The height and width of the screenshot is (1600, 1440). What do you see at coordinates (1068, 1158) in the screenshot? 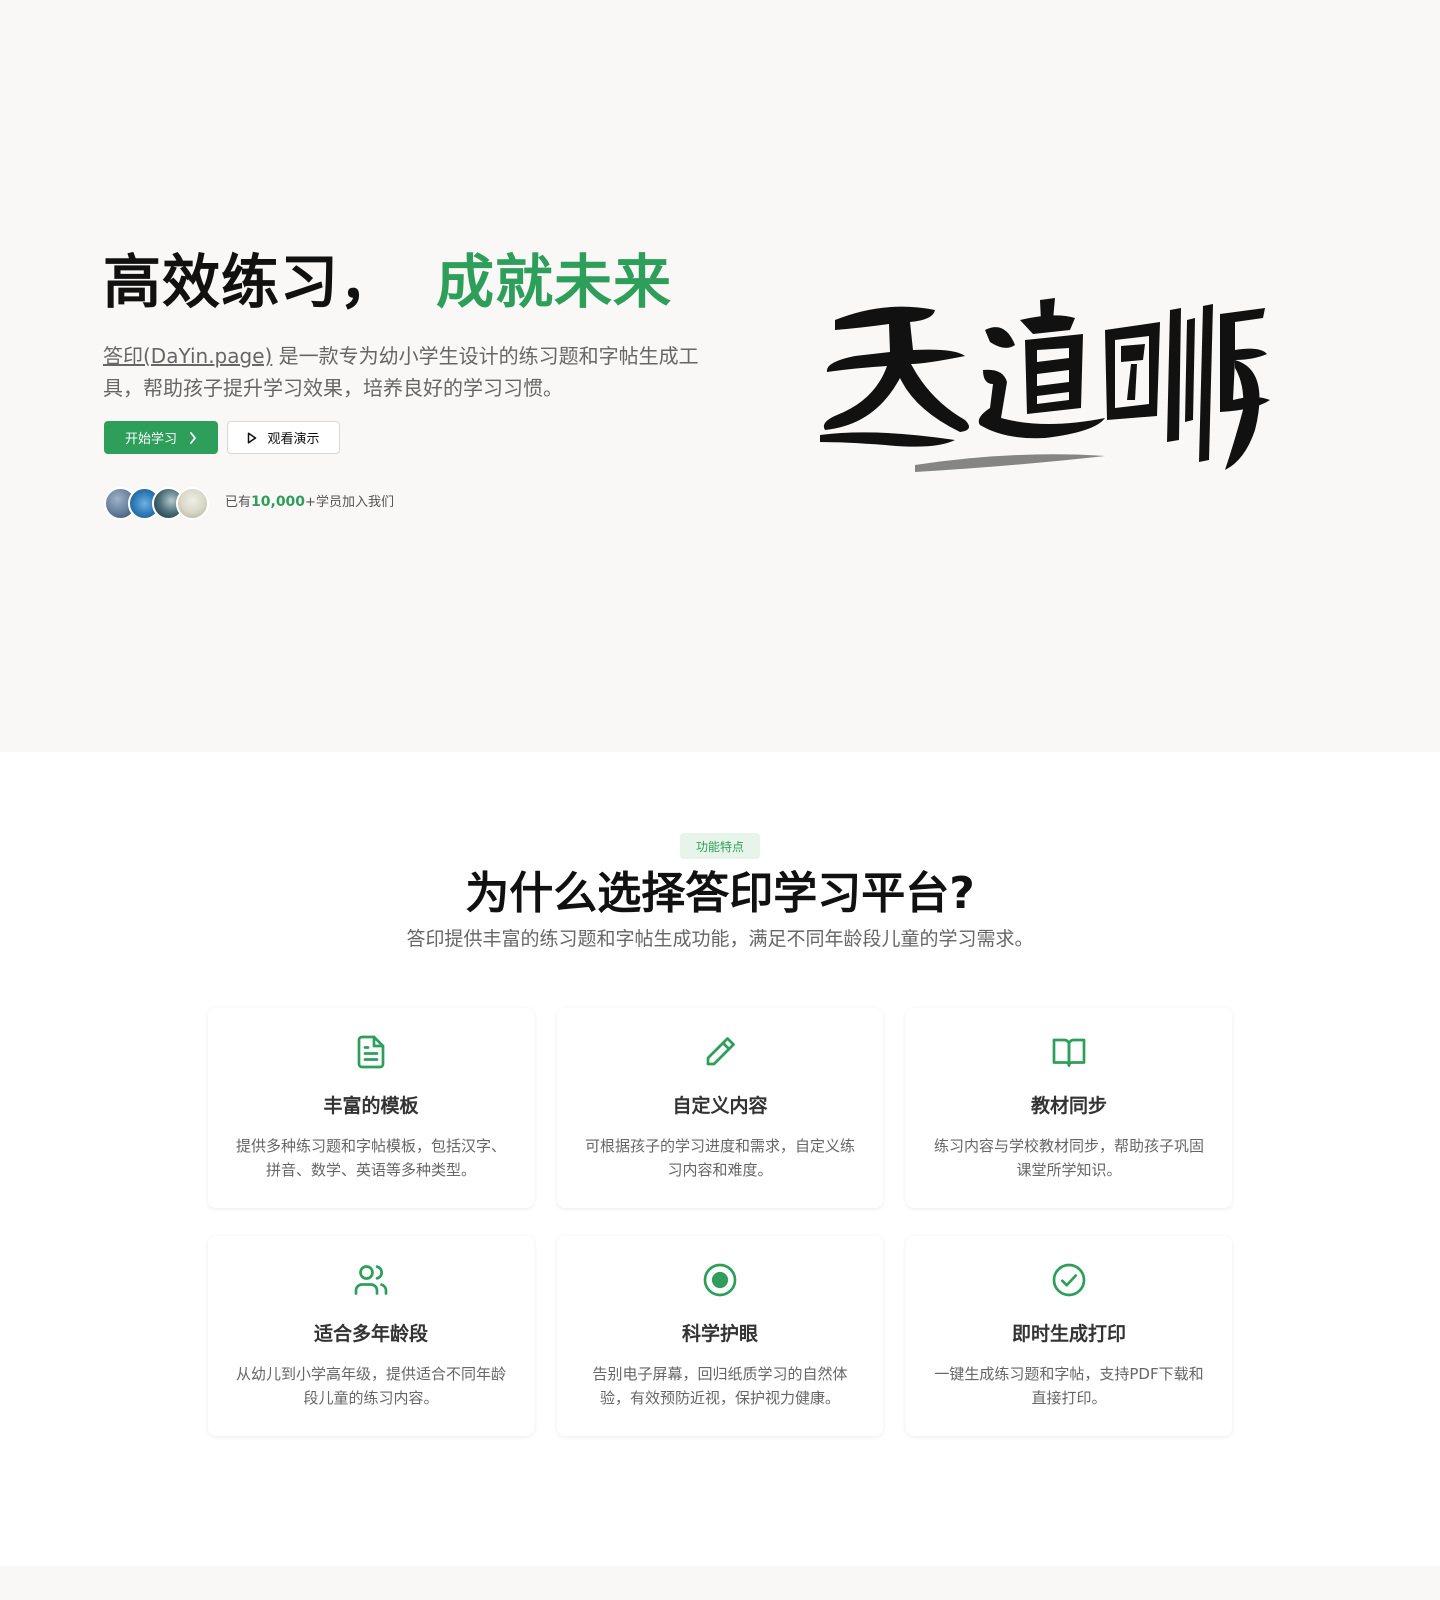
I see `feature-card-desc: 练习内容与学校教材同步，帮助孩子巩固课堂所学知识。` at bounding box center [1068, 1158].